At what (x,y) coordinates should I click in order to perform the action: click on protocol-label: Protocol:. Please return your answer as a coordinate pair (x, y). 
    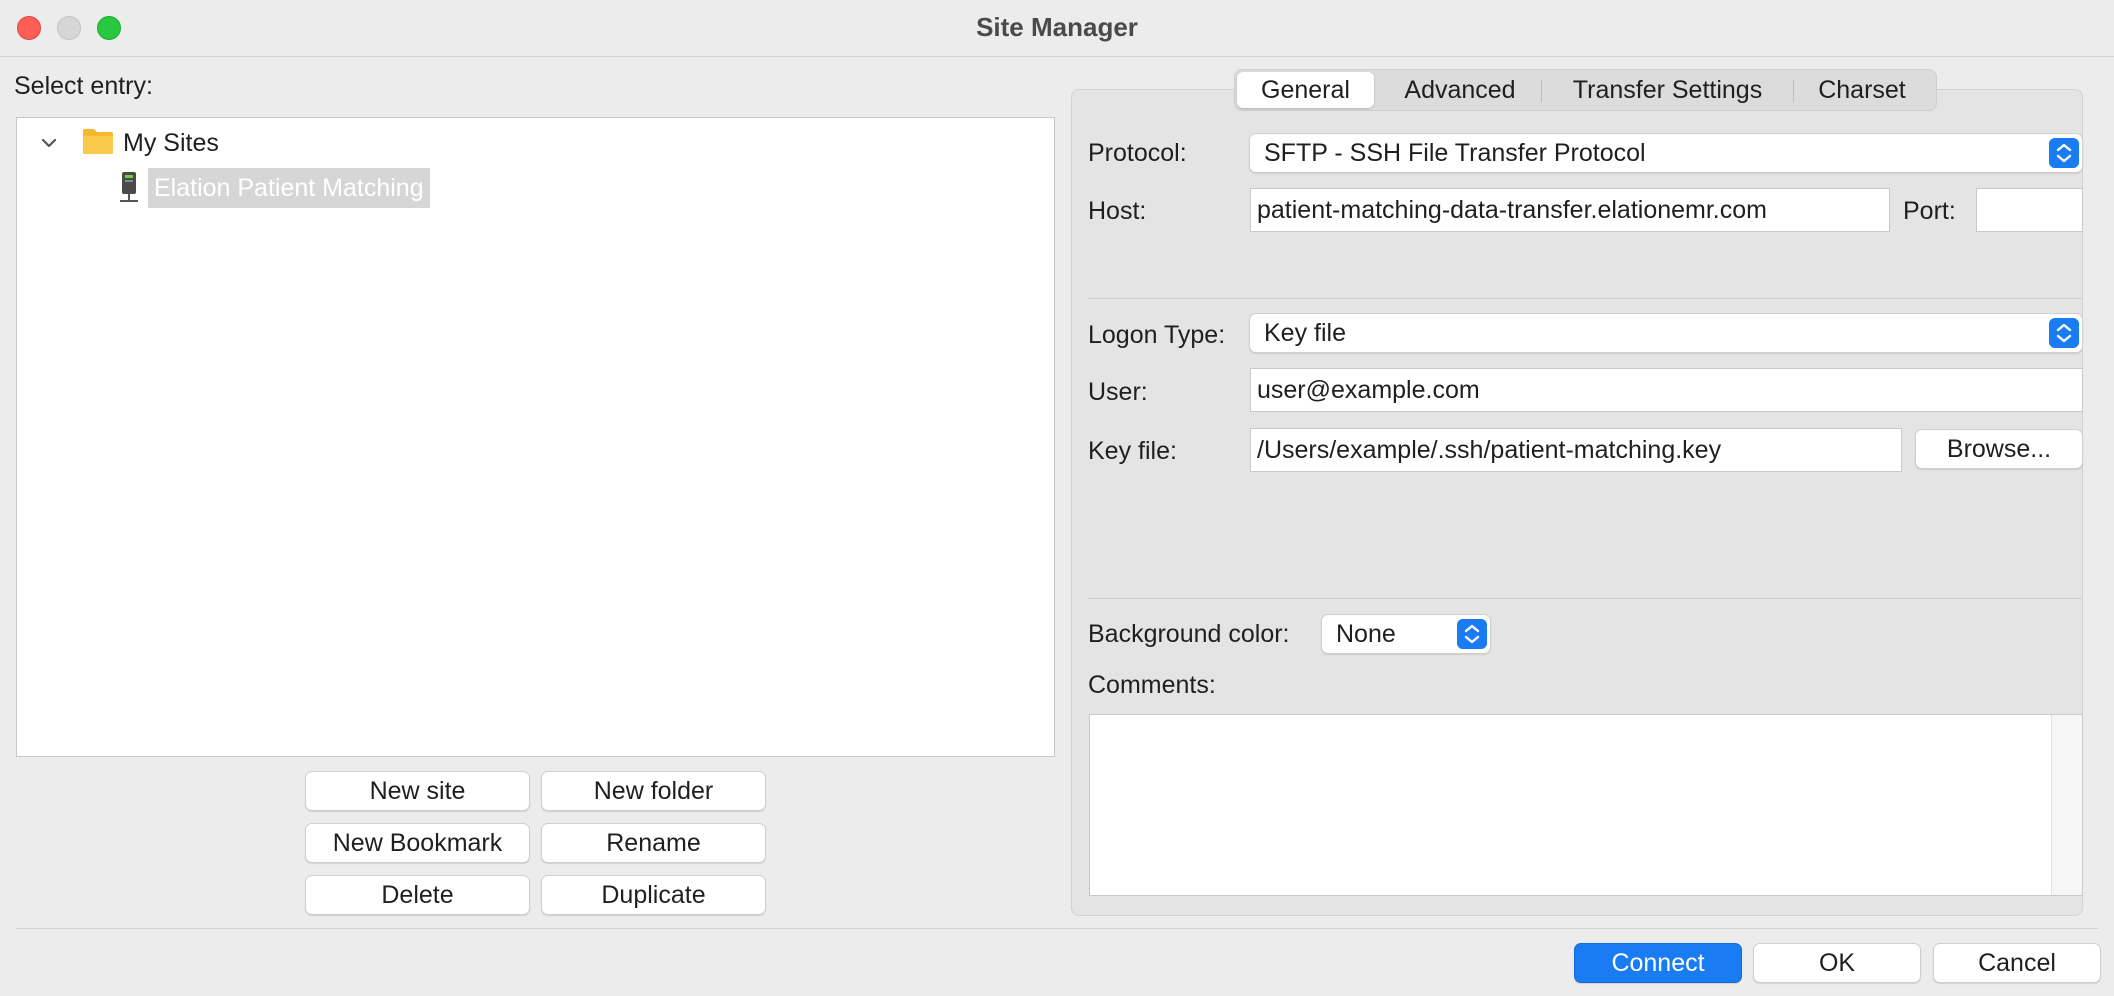
    Looking at the image, I should click on (1137, 153).